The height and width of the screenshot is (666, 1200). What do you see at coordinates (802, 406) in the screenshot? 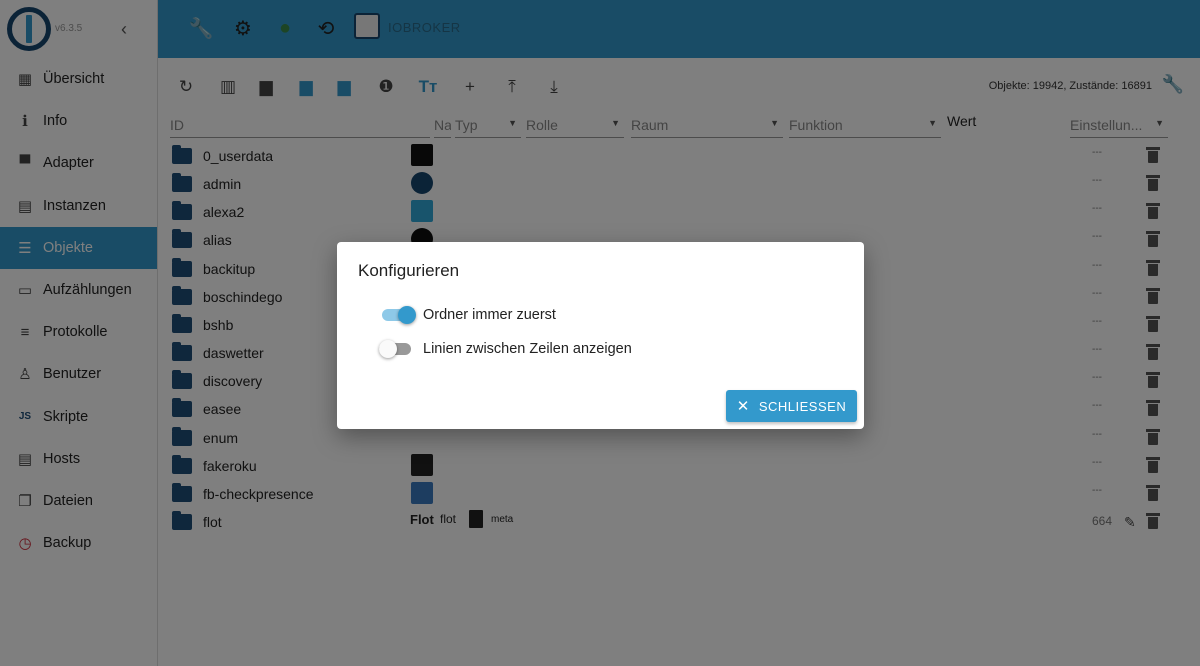
I see `close-button-label: SCHLIESSEN` at bounding box center [802, 406].